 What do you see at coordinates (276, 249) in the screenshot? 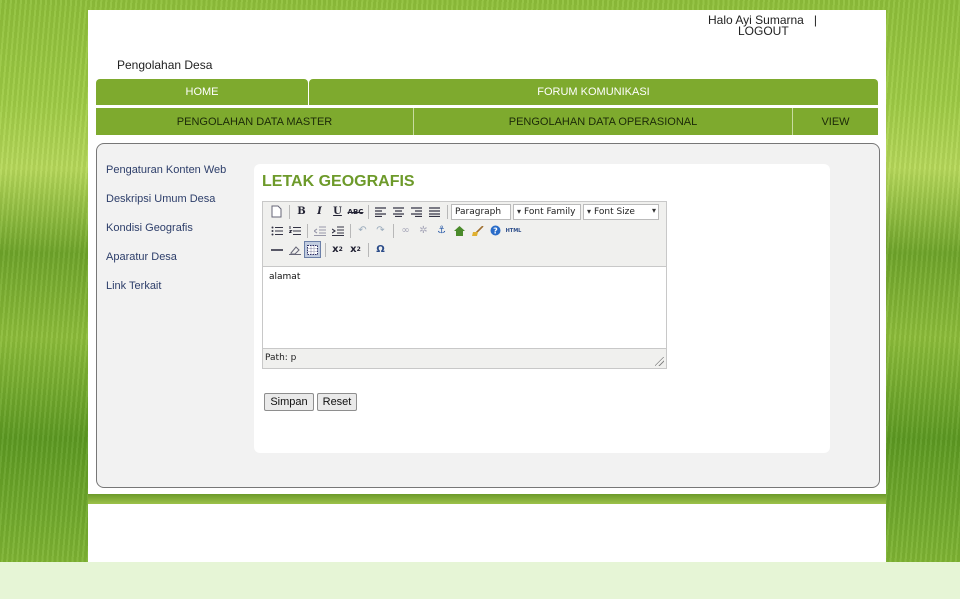
I see `horizontal-rule-icon` at bounding box center [276, 249].